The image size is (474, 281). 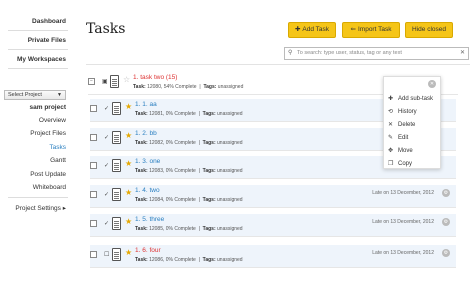 What do you see at coordinates (49, 187) in the screenshot?
I see `sidebar-item-whiteboard: Whiteboard` at bounding box center [49, 187].